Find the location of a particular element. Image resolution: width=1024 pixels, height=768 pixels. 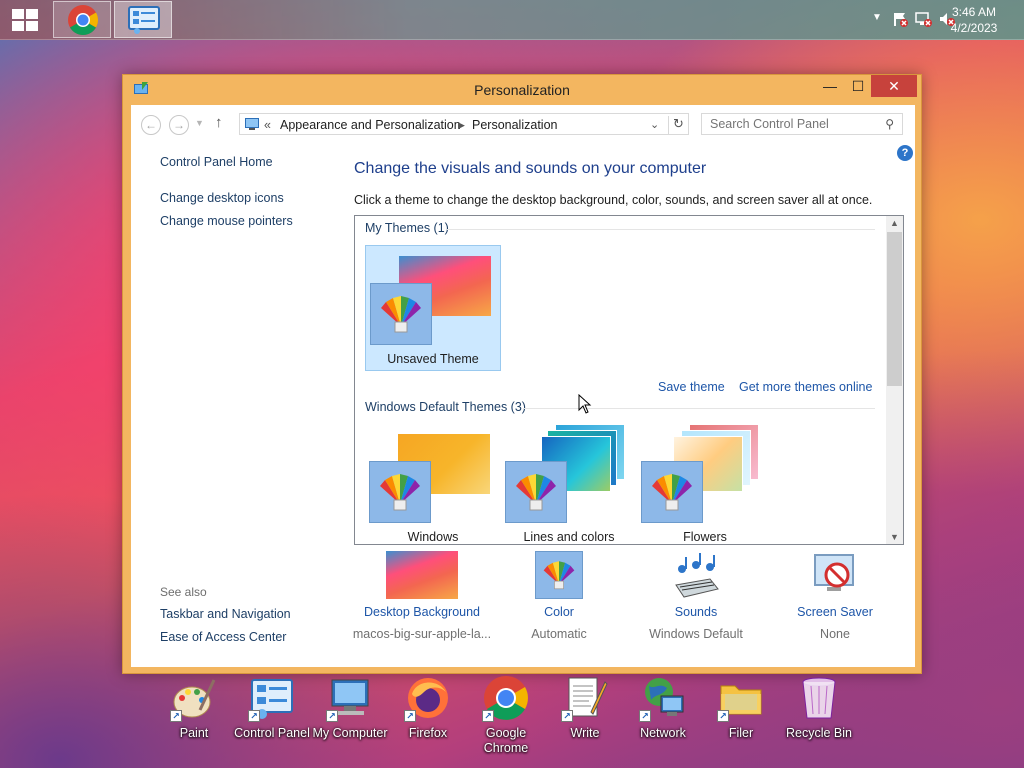

computer-icon: ↗ is located at coordinates (350, 698).